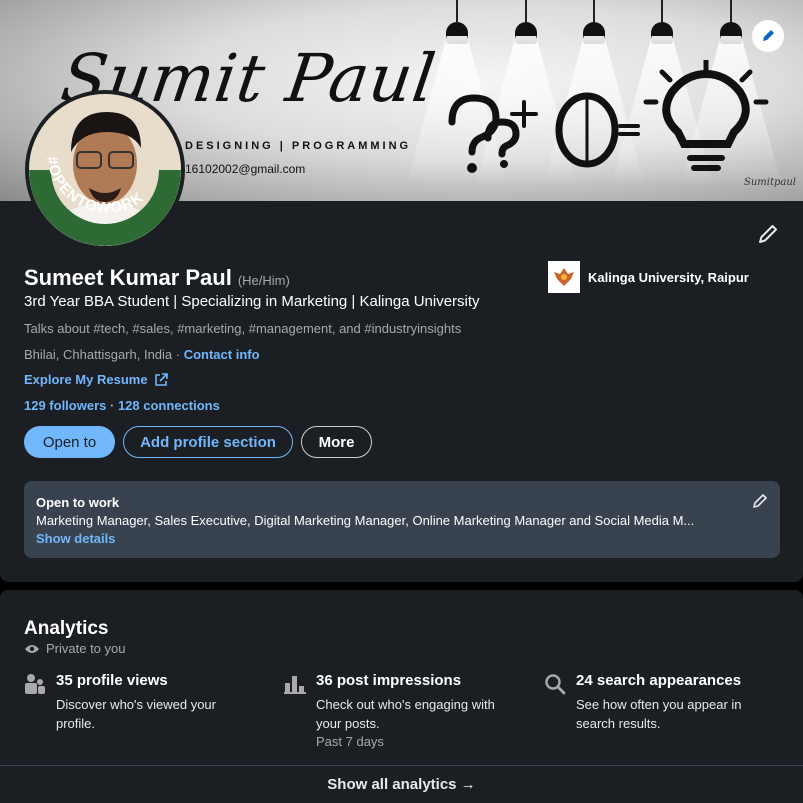  What do you see at coordinates (389, 680) in the screenshot?
I see `metric-title: 36 post impressions` at bounding box center [389, 680].